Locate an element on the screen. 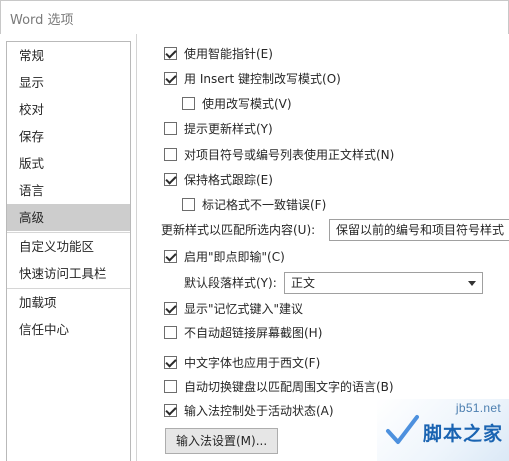 This screenshot has width=509, height=461. update-style-value: 保留以前的编号和项目符号样式 is located at coordinates (420, 230).